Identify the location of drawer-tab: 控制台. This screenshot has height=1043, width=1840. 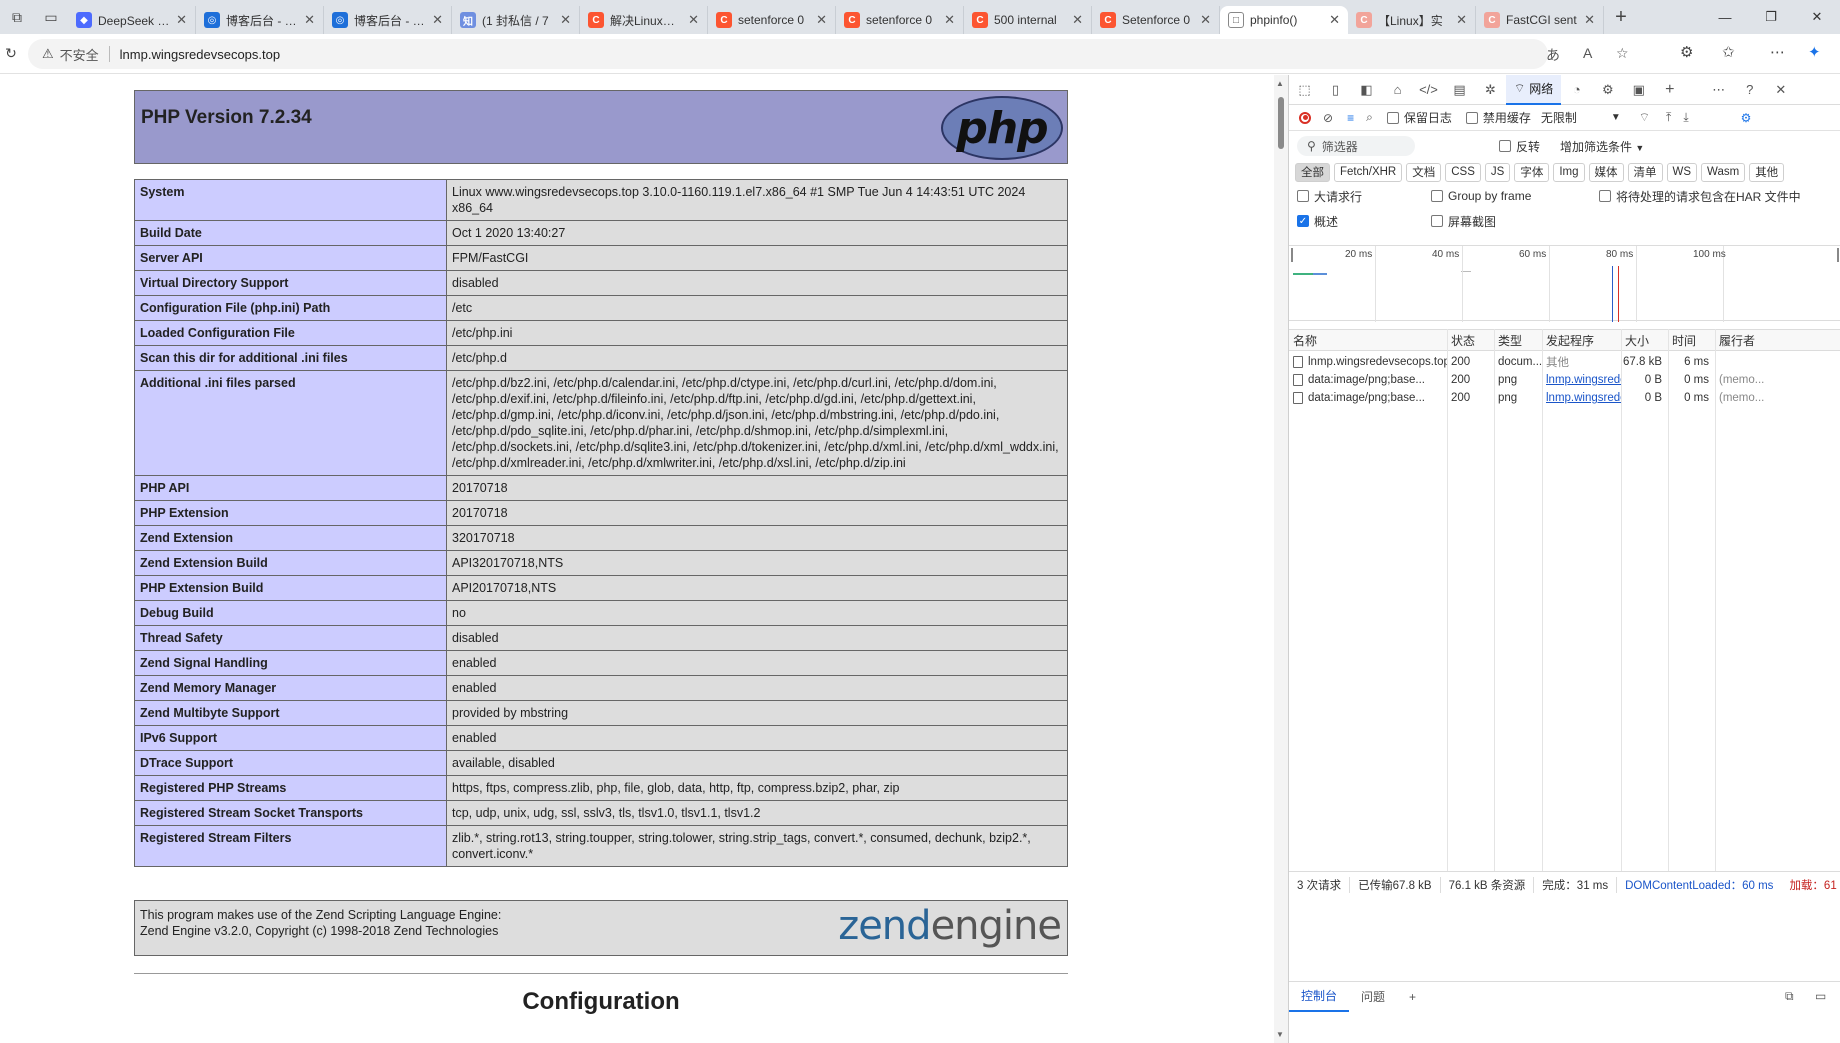
(1319, 997).